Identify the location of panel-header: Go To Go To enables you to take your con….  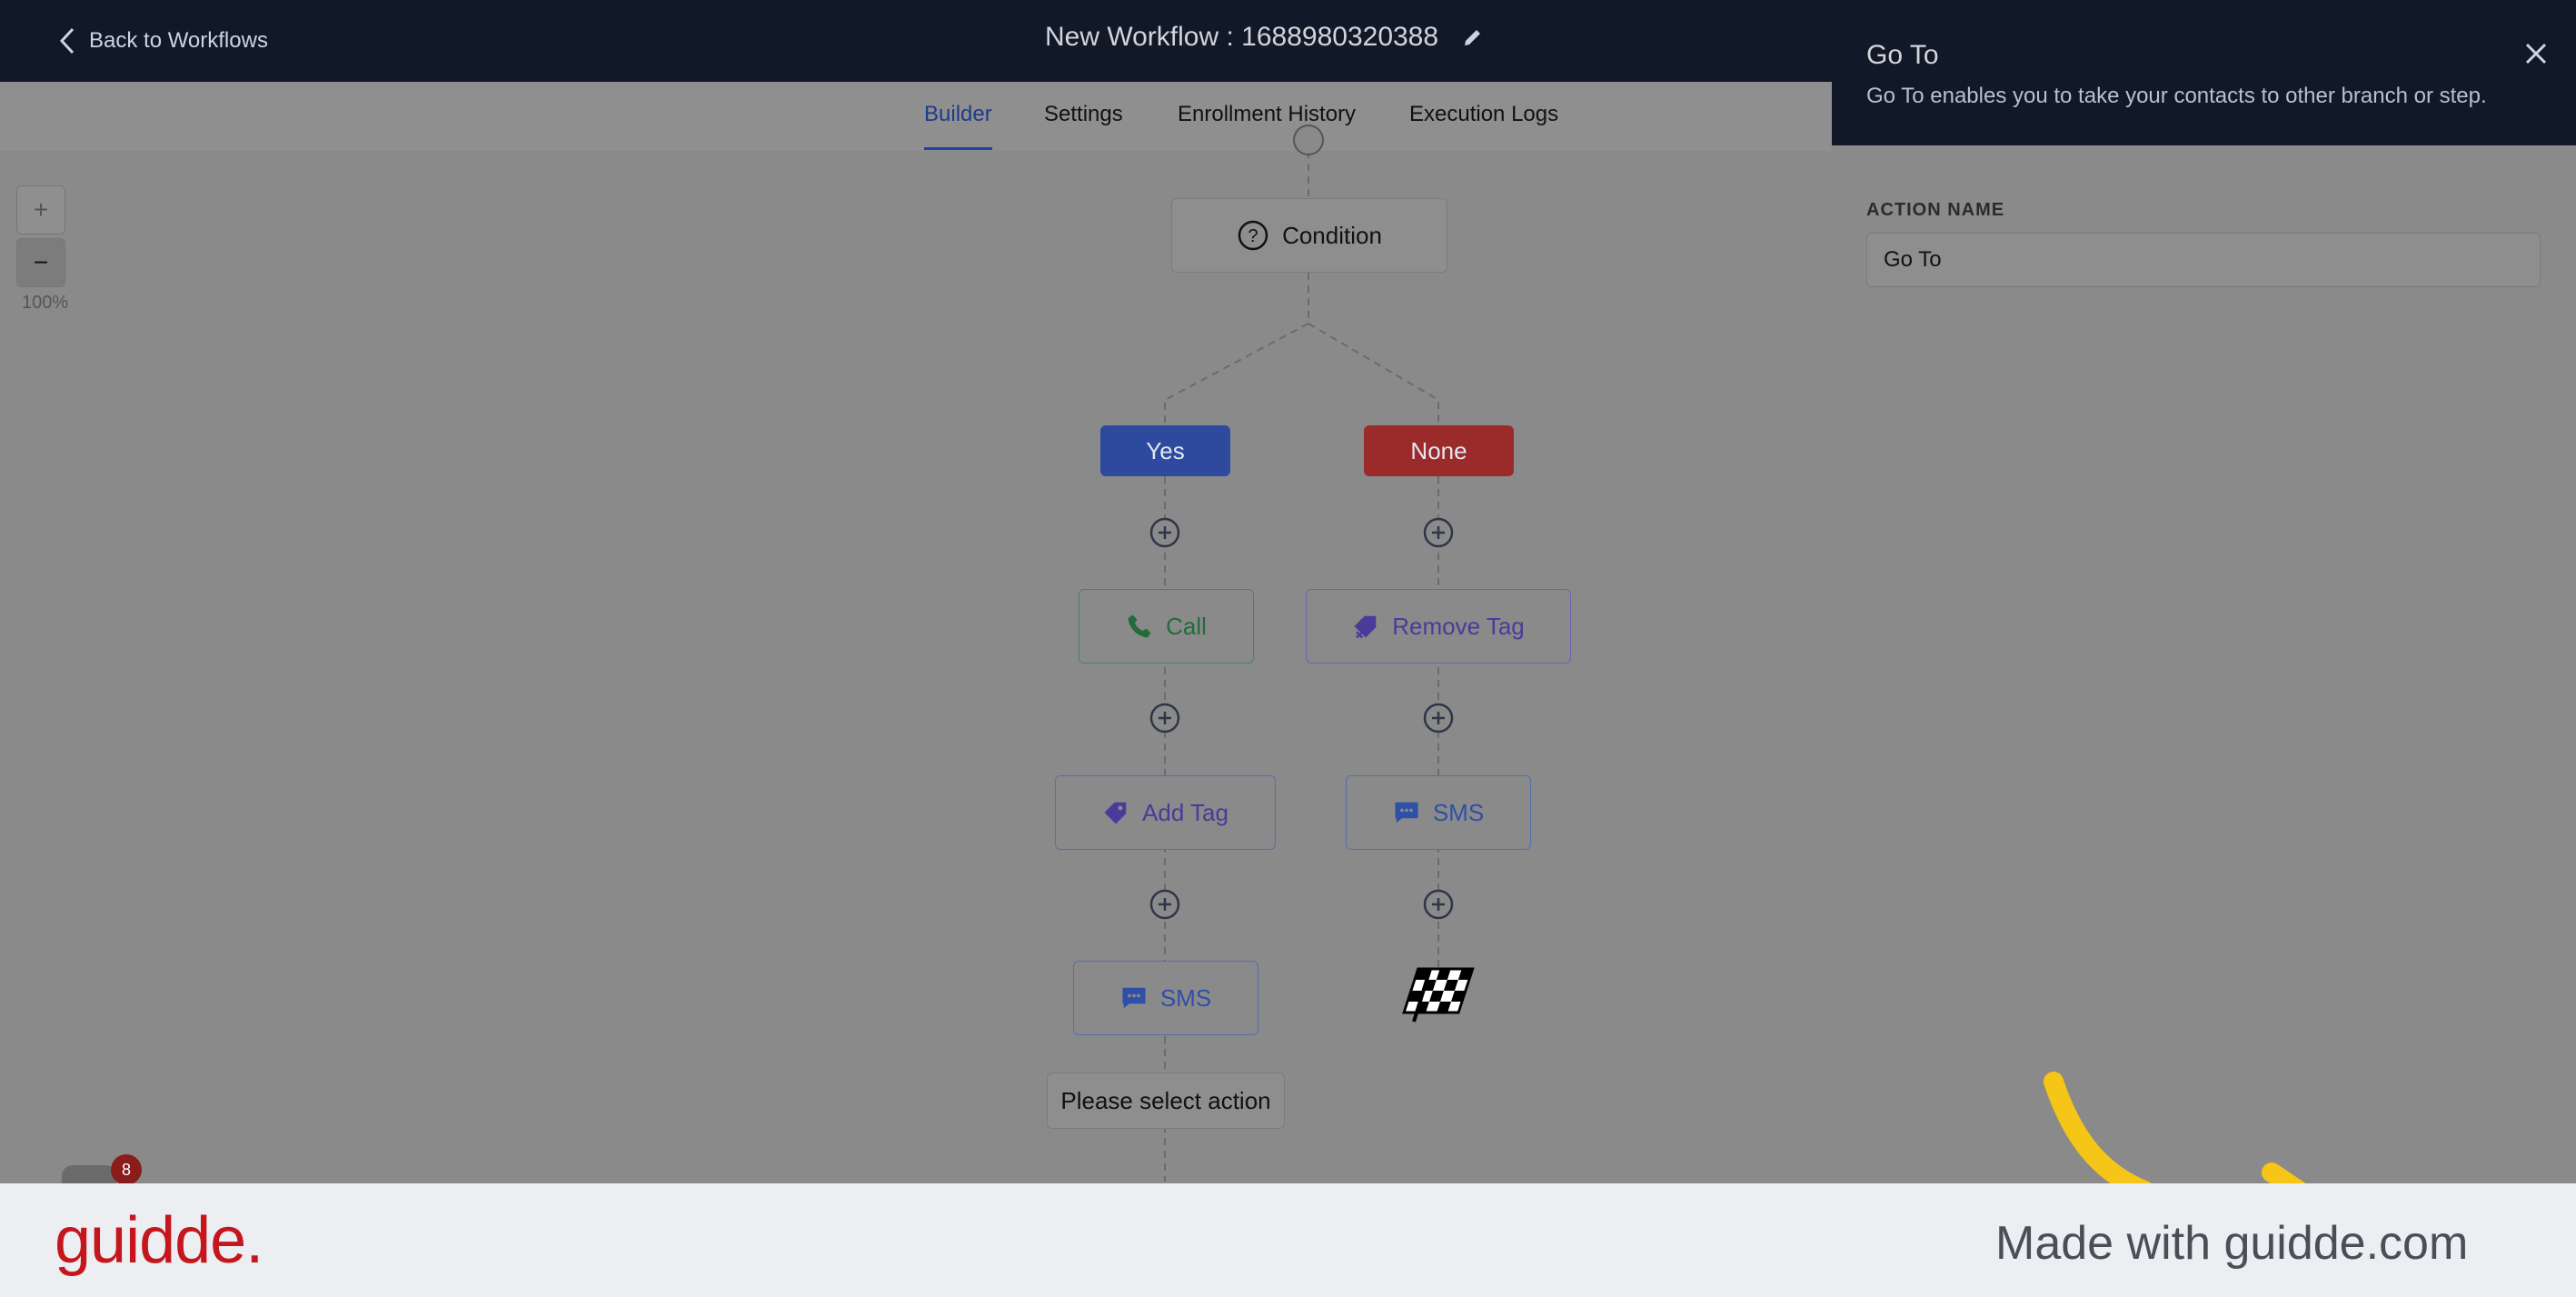
(2204, 72).